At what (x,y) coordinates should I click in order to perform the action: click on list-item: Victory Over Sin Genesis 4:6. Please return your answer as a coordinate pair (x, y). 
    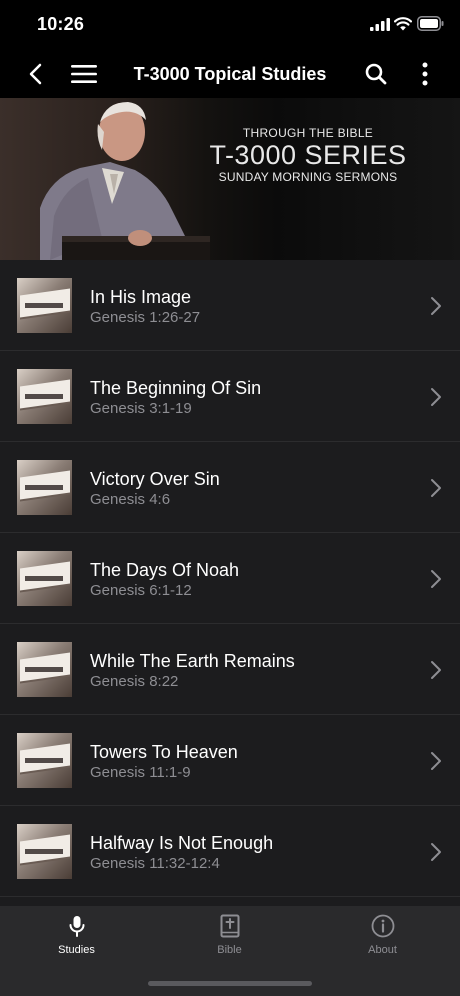
    Looking at the image, I should click on (230, 487).